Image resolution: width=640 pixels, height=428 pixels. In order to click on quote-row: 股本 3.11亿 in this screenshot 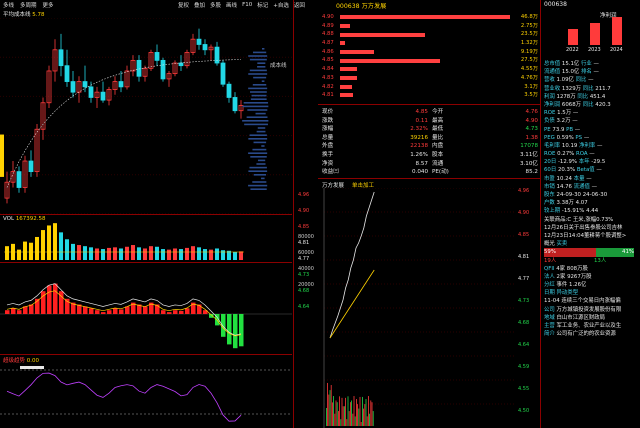, I will do `click(485, 155)`.